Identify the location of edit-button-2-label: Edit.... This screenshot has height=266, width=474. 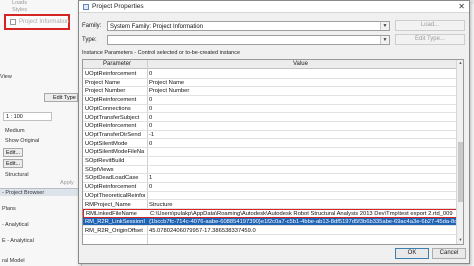
(13, 164).